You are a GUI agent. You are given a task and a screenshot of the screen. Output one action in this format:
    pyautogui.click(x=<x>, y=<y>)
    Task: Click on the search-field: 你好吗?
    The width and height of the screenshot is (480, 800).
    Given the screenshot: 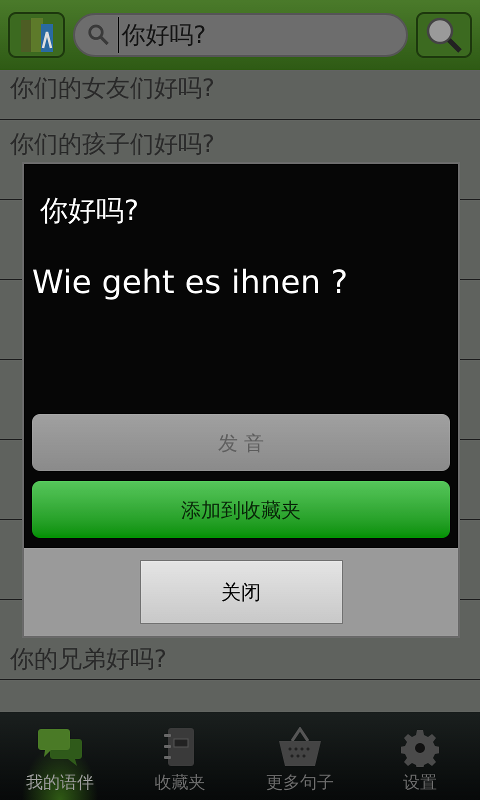 What is the action you would take?
    pyautogui.click(x=240, y=35)
    